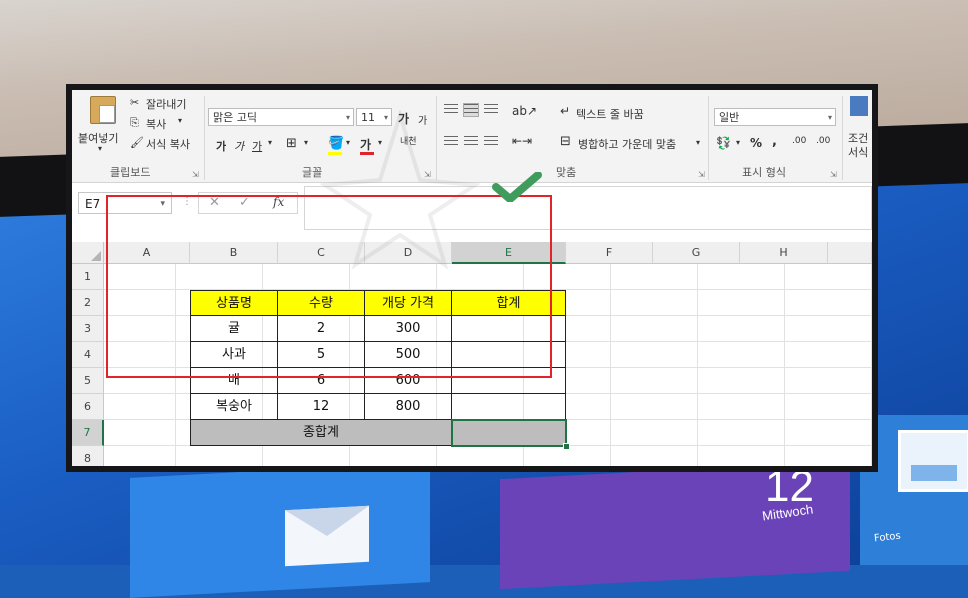  What do you see at coordinates (88, 303) in the screenshot?
I see `row-header-2: 2` at bounding box center [88, 303].